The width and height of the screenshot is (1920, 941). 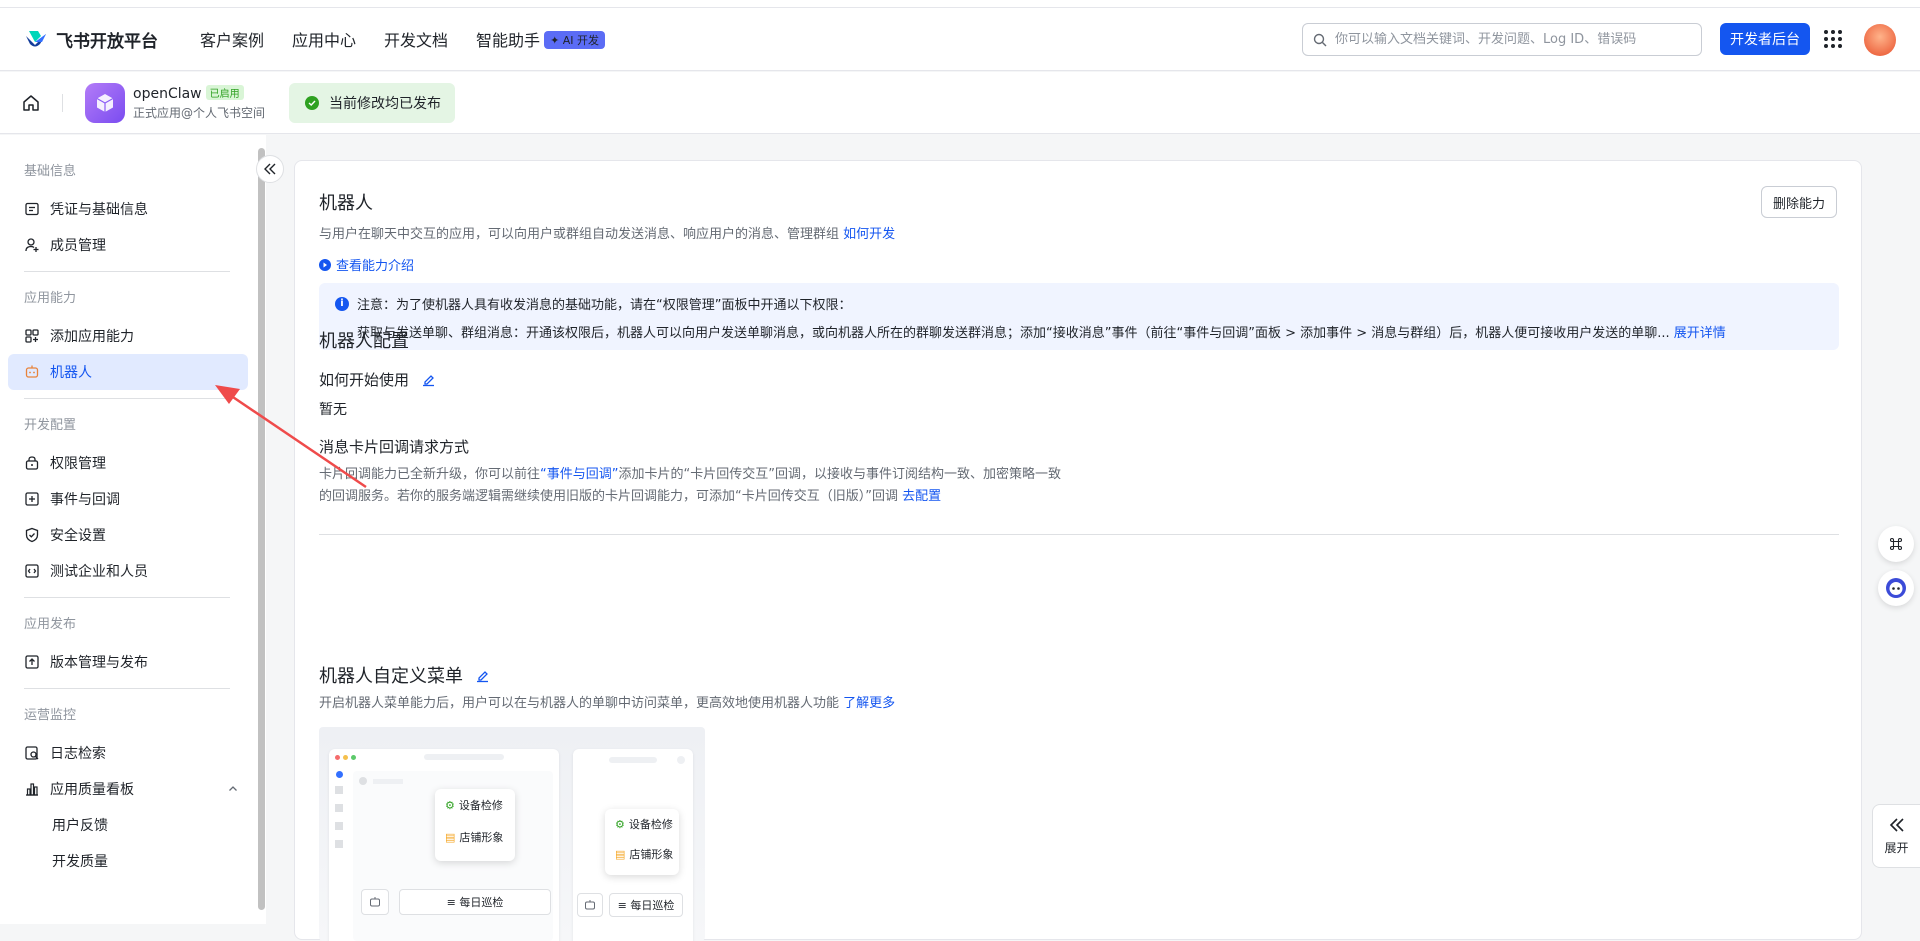 I want to click on preview-mobile-daily-check-button: ≡ 每日巡检, so click(x=646, y=905).